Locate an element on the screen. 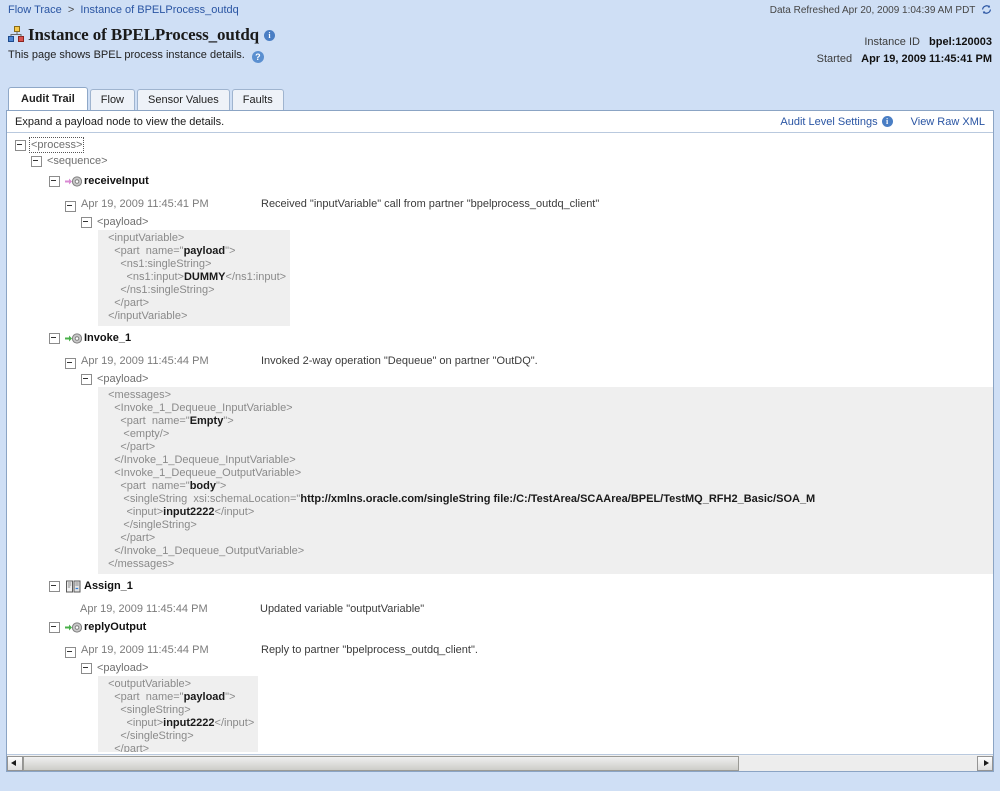 The height and width of the screenshot is (791, 1000). event-timestamp-invoke-1: Apr 19, 2009 11:45:44 PM is located at coordinates (145, 361).